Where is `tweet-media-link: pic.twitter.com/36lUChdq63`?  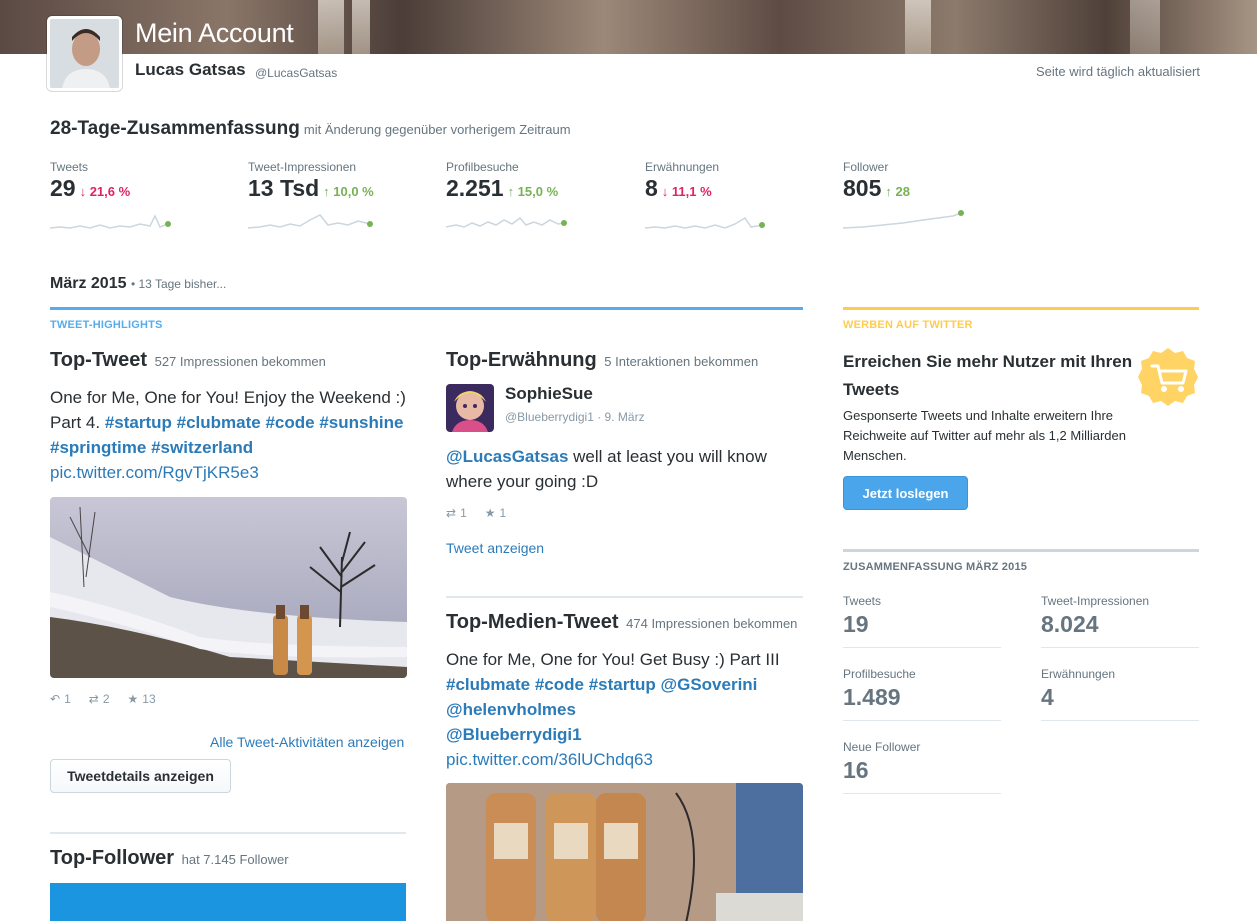
tweet-media-link: pic.twitter.com/36lUChdq63 is located at coordinates (549, 759).